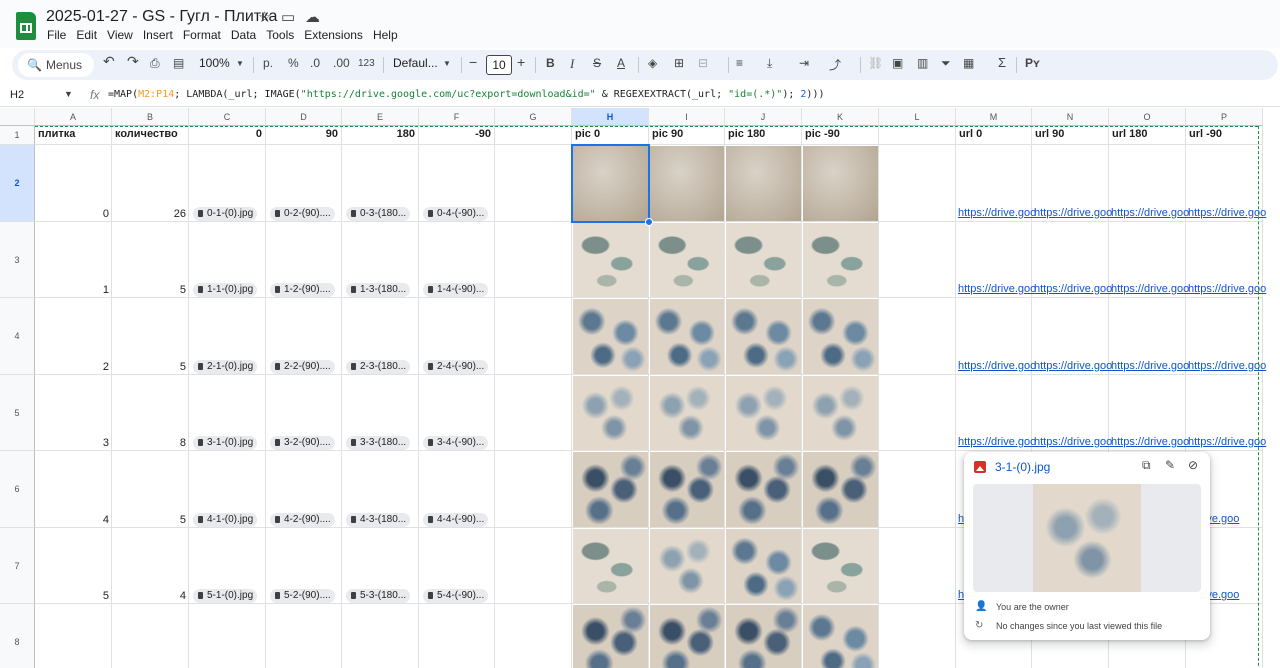 This screenshot has height=668, width=1280. What do you see at coordinates (840, 117) in the screenshot?
I see `column-header-k: K` at bounding box center [840, 117].